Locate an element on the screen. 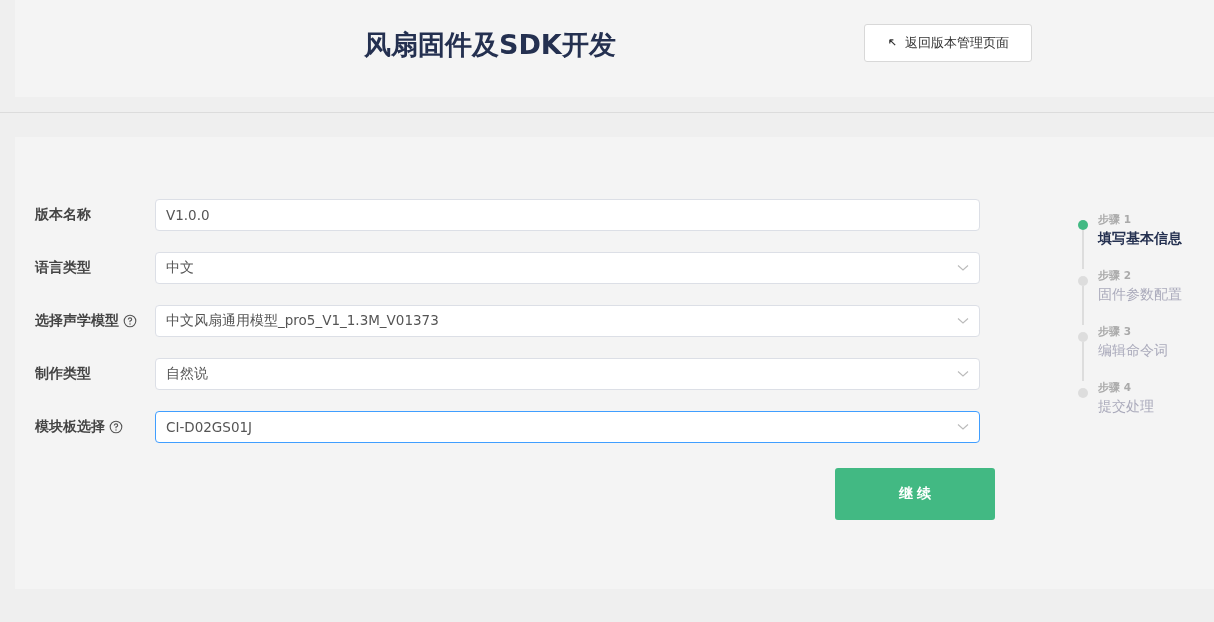  field-label: 选择声学模型 is located at coordinates (77, 321).